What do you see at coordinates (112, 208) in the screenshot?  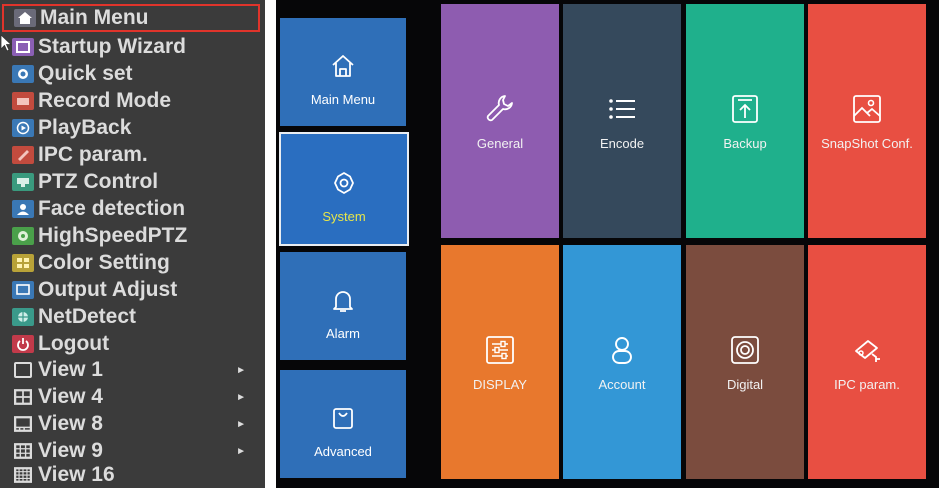 I see `menu-item-label: Face detection` at bounding box center [112, 208].